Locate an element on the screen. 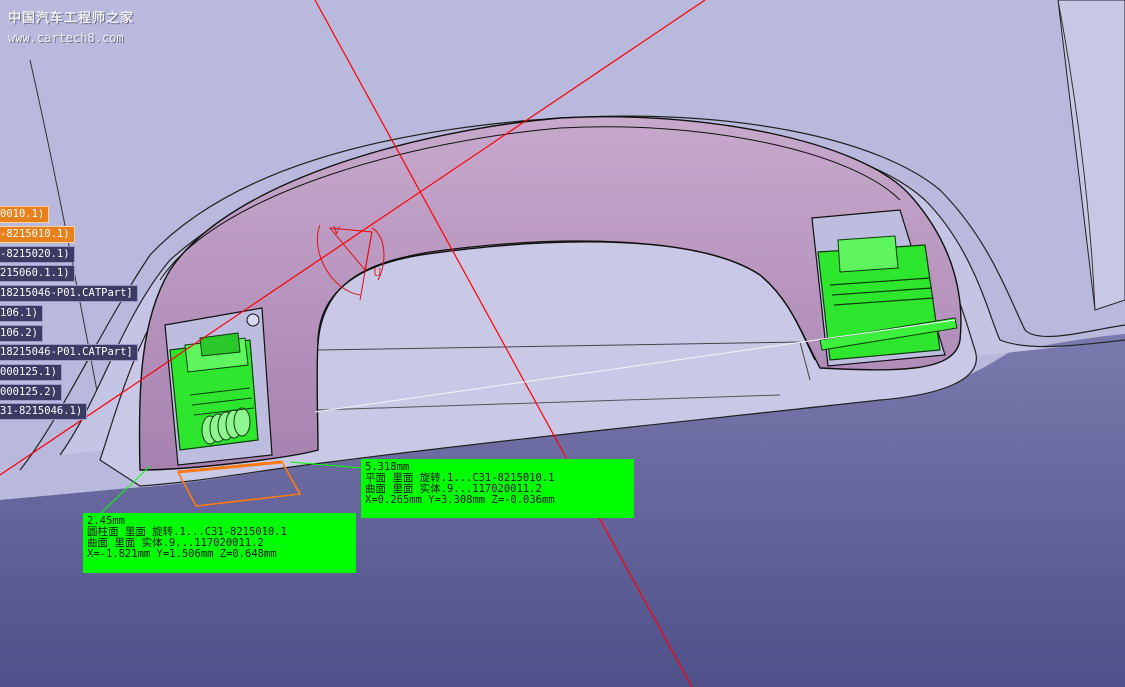  tree-item: 31-8215046.1) is located at coordinates (44, 411).